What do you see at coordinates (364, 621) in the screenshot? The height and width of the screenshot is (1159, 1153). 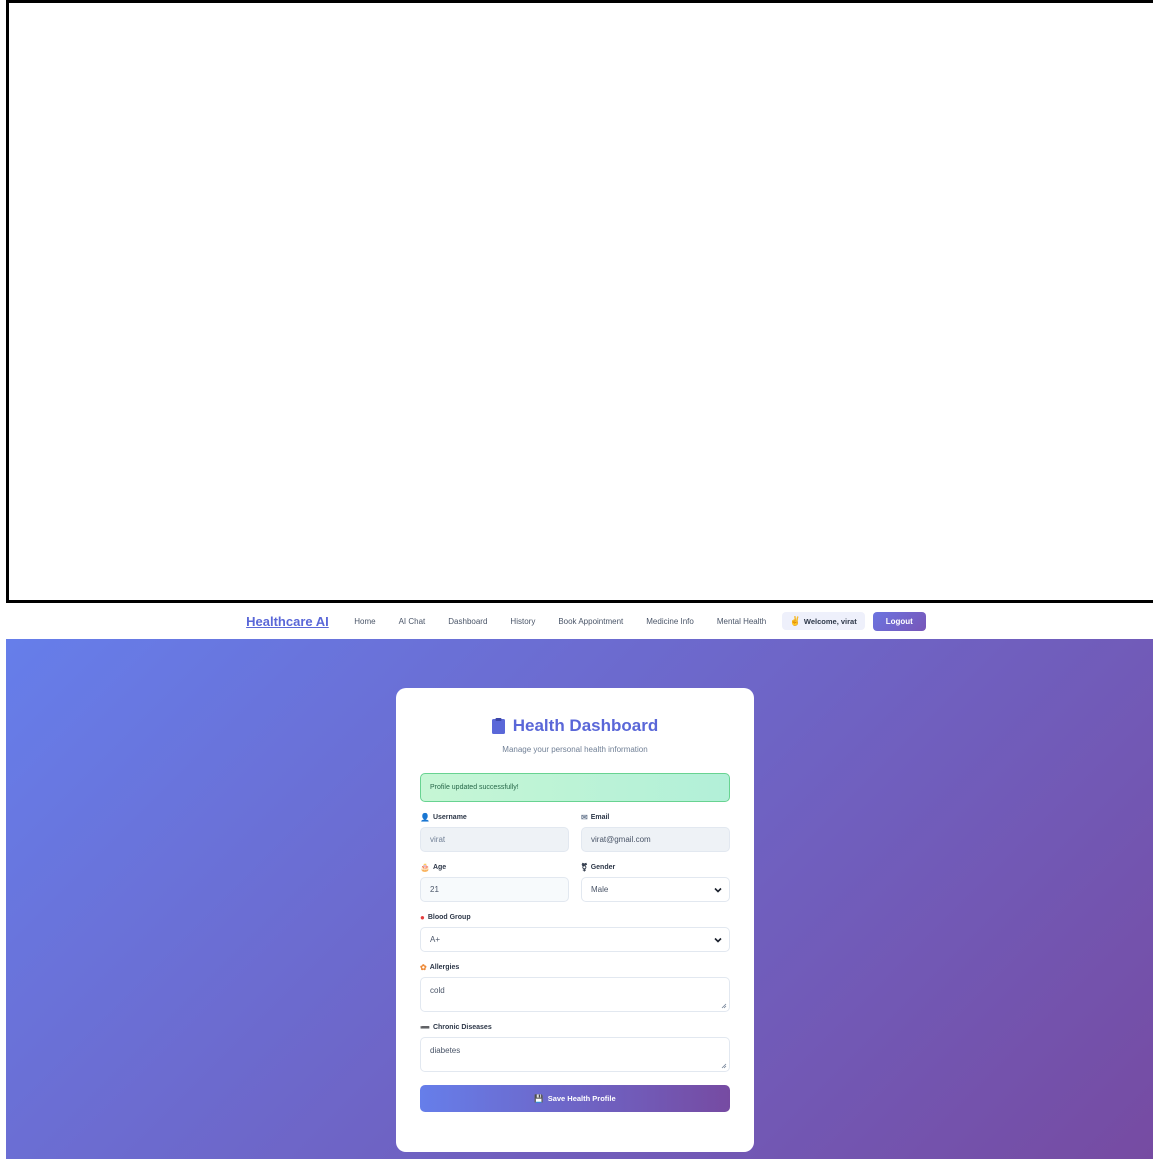 I see `nav-link-home: Home` at bounding box center [364, 621].